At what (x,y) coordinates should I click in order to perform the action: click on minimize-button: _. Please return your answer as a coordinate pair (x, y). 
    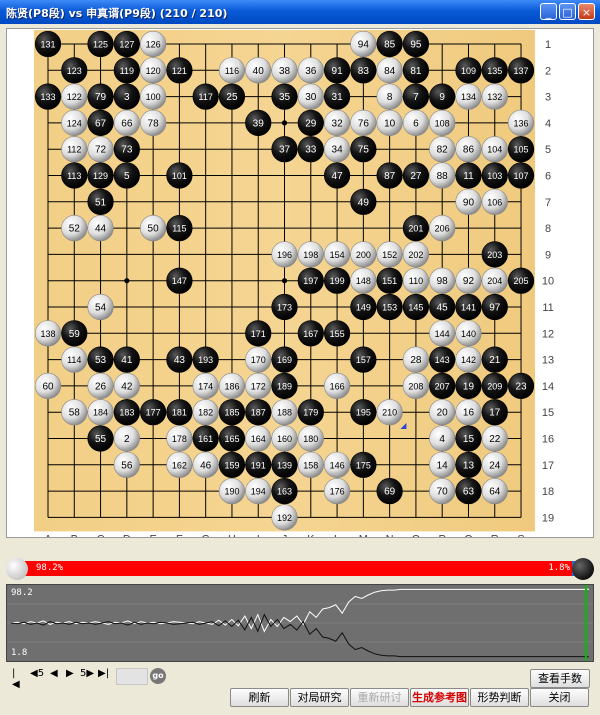
    Looking at the image, I should click on (548, 11).